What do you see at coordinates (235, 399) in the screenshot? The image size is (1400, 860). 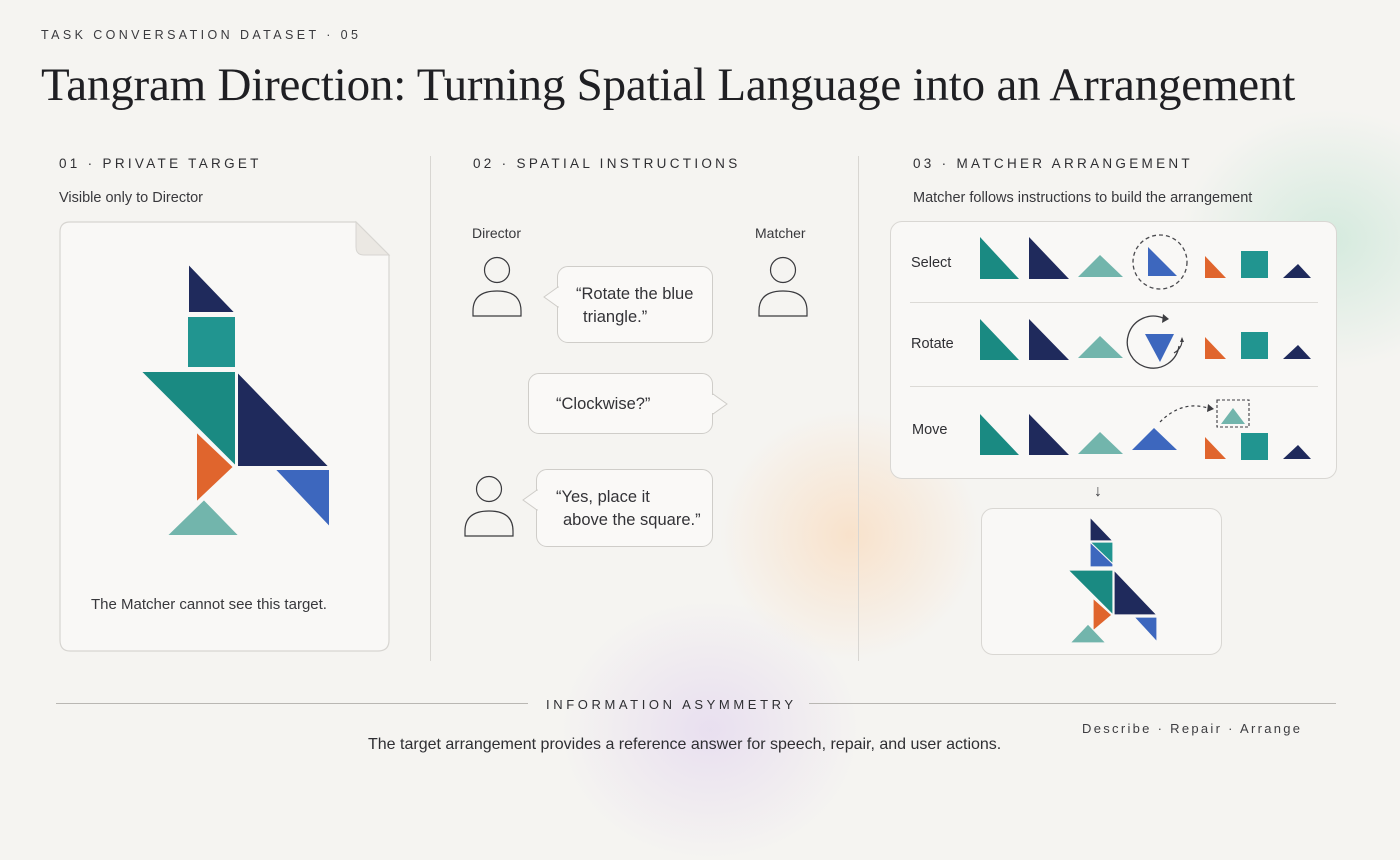 I see `target-tangram` at bounding box center [235, 399].